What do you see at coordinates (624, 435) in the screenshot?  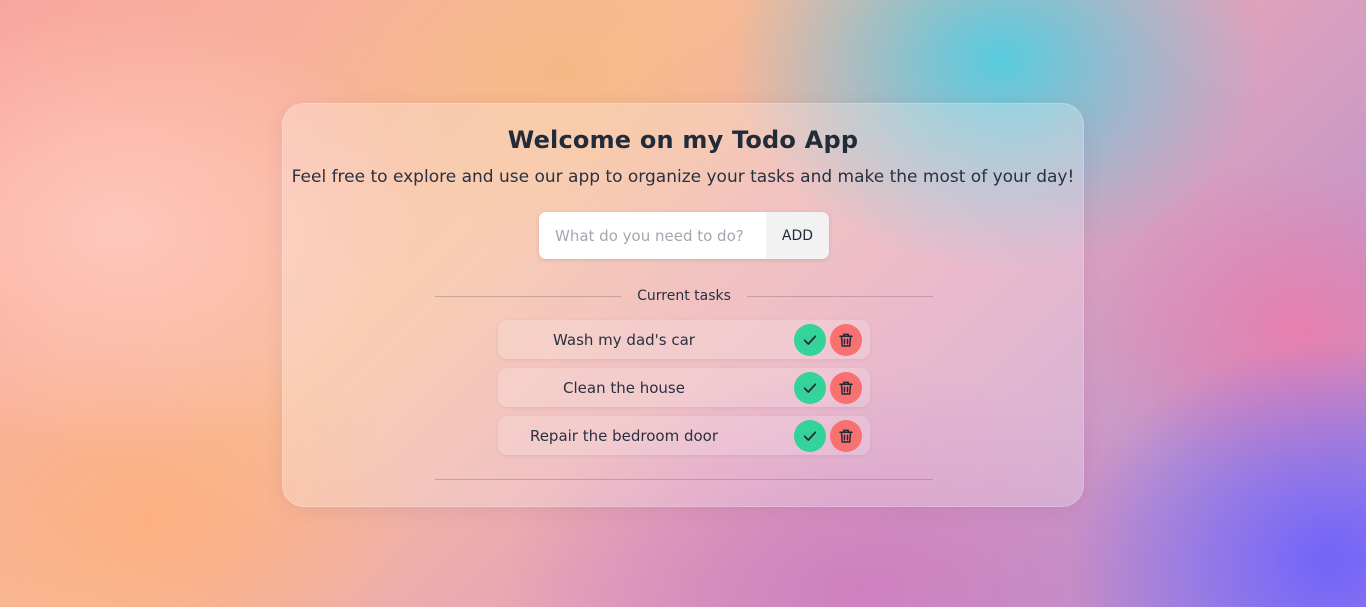 I see `task-label: Repair the bedroom door` at bounding box center [624, 435].